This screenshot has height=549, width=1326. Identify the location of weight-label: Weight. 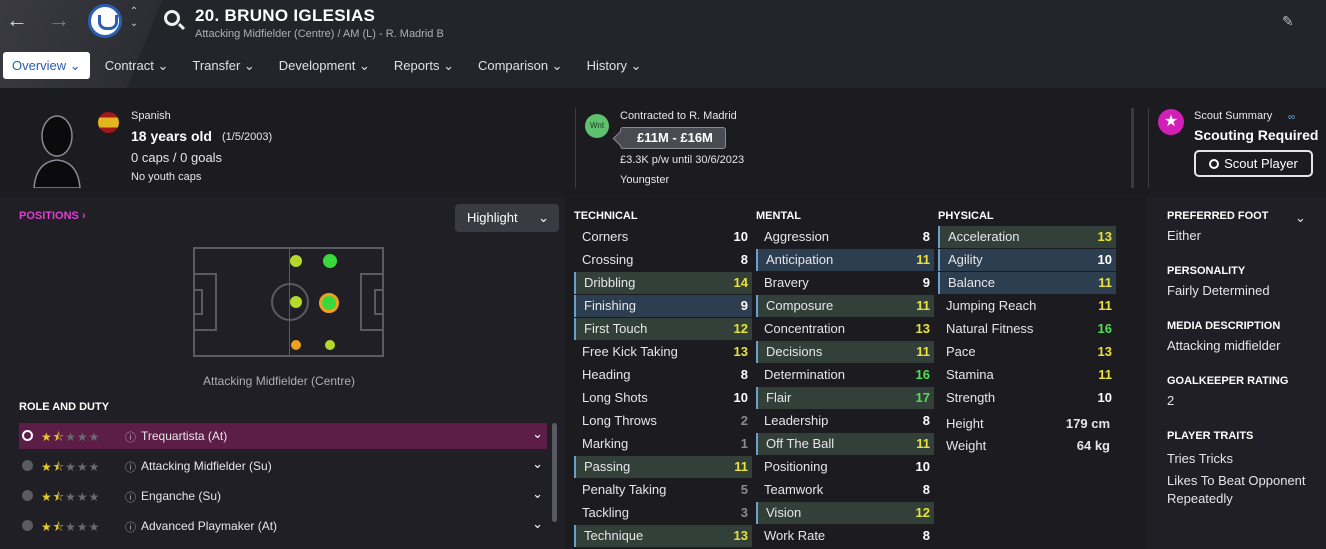
(966, 445).